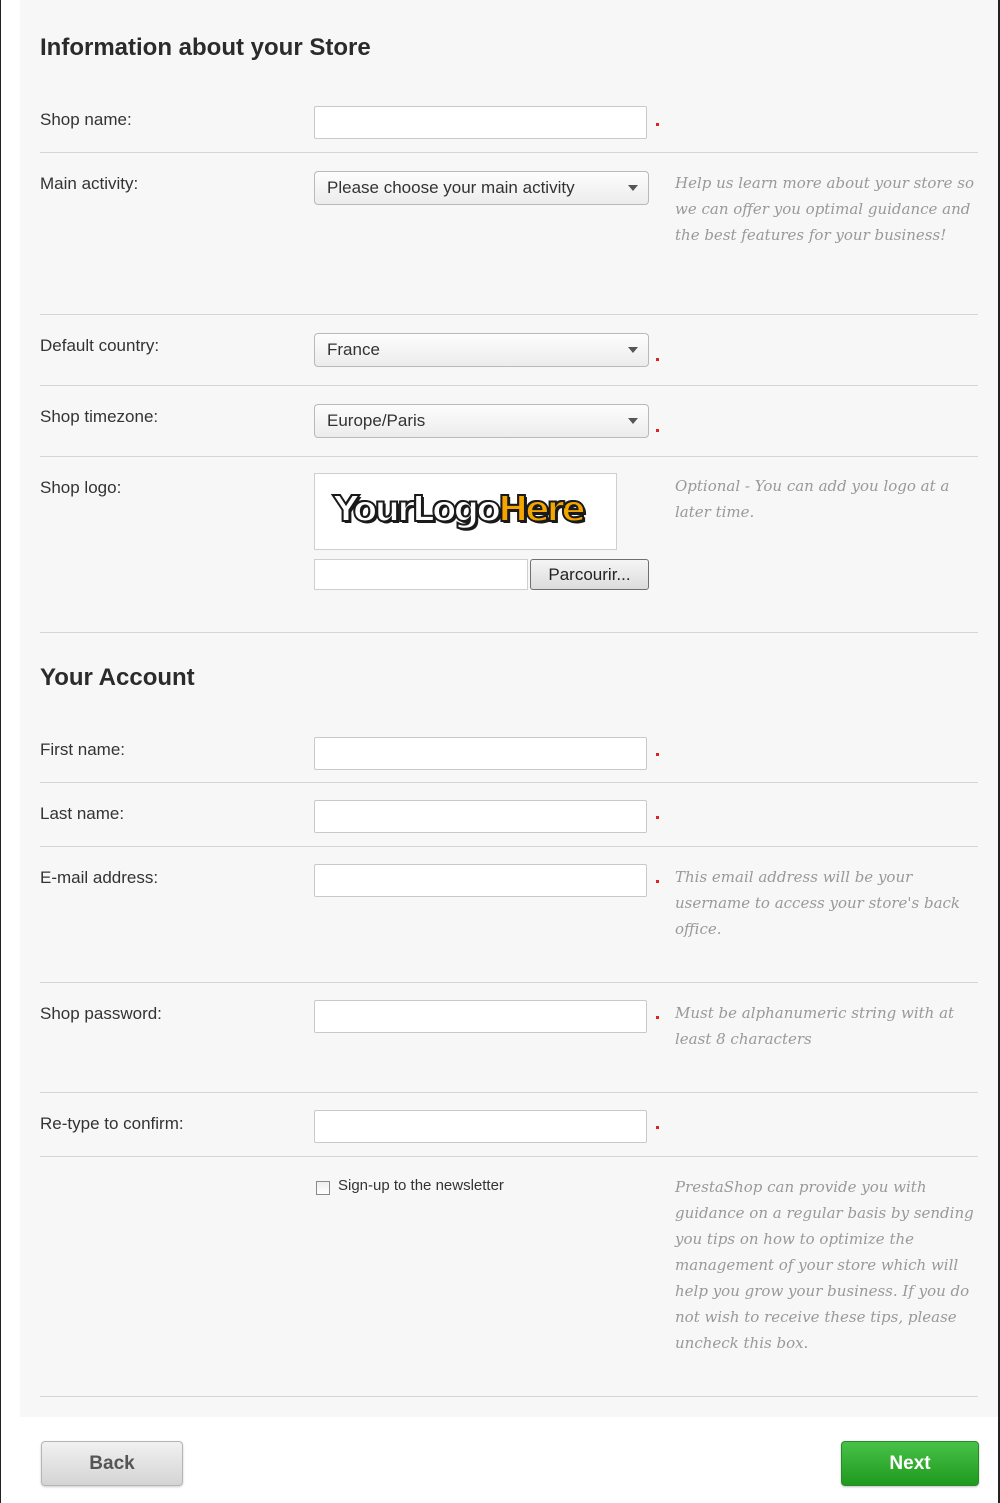  I want to click on default-country-value: France, so click(353, 349).